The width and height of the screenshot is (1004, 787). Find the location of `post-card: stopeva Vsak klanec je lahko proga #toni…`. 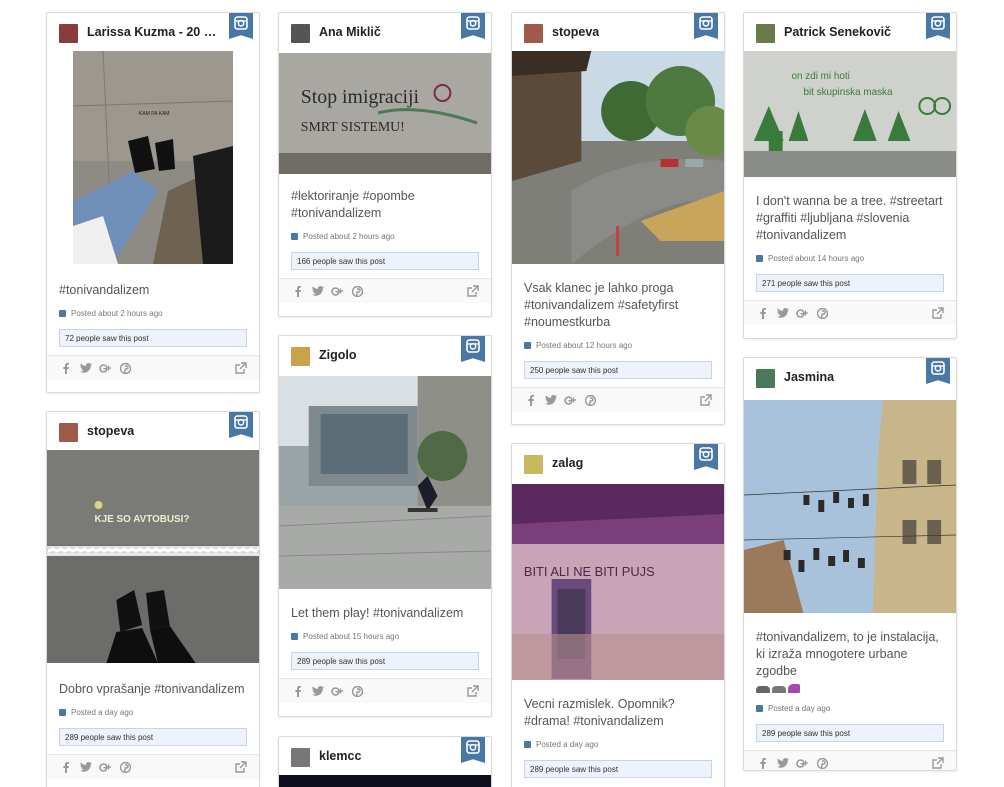

post-card: stopeva Vsak klanec je lahko proga #toni… is located at coordinates (618, 218).